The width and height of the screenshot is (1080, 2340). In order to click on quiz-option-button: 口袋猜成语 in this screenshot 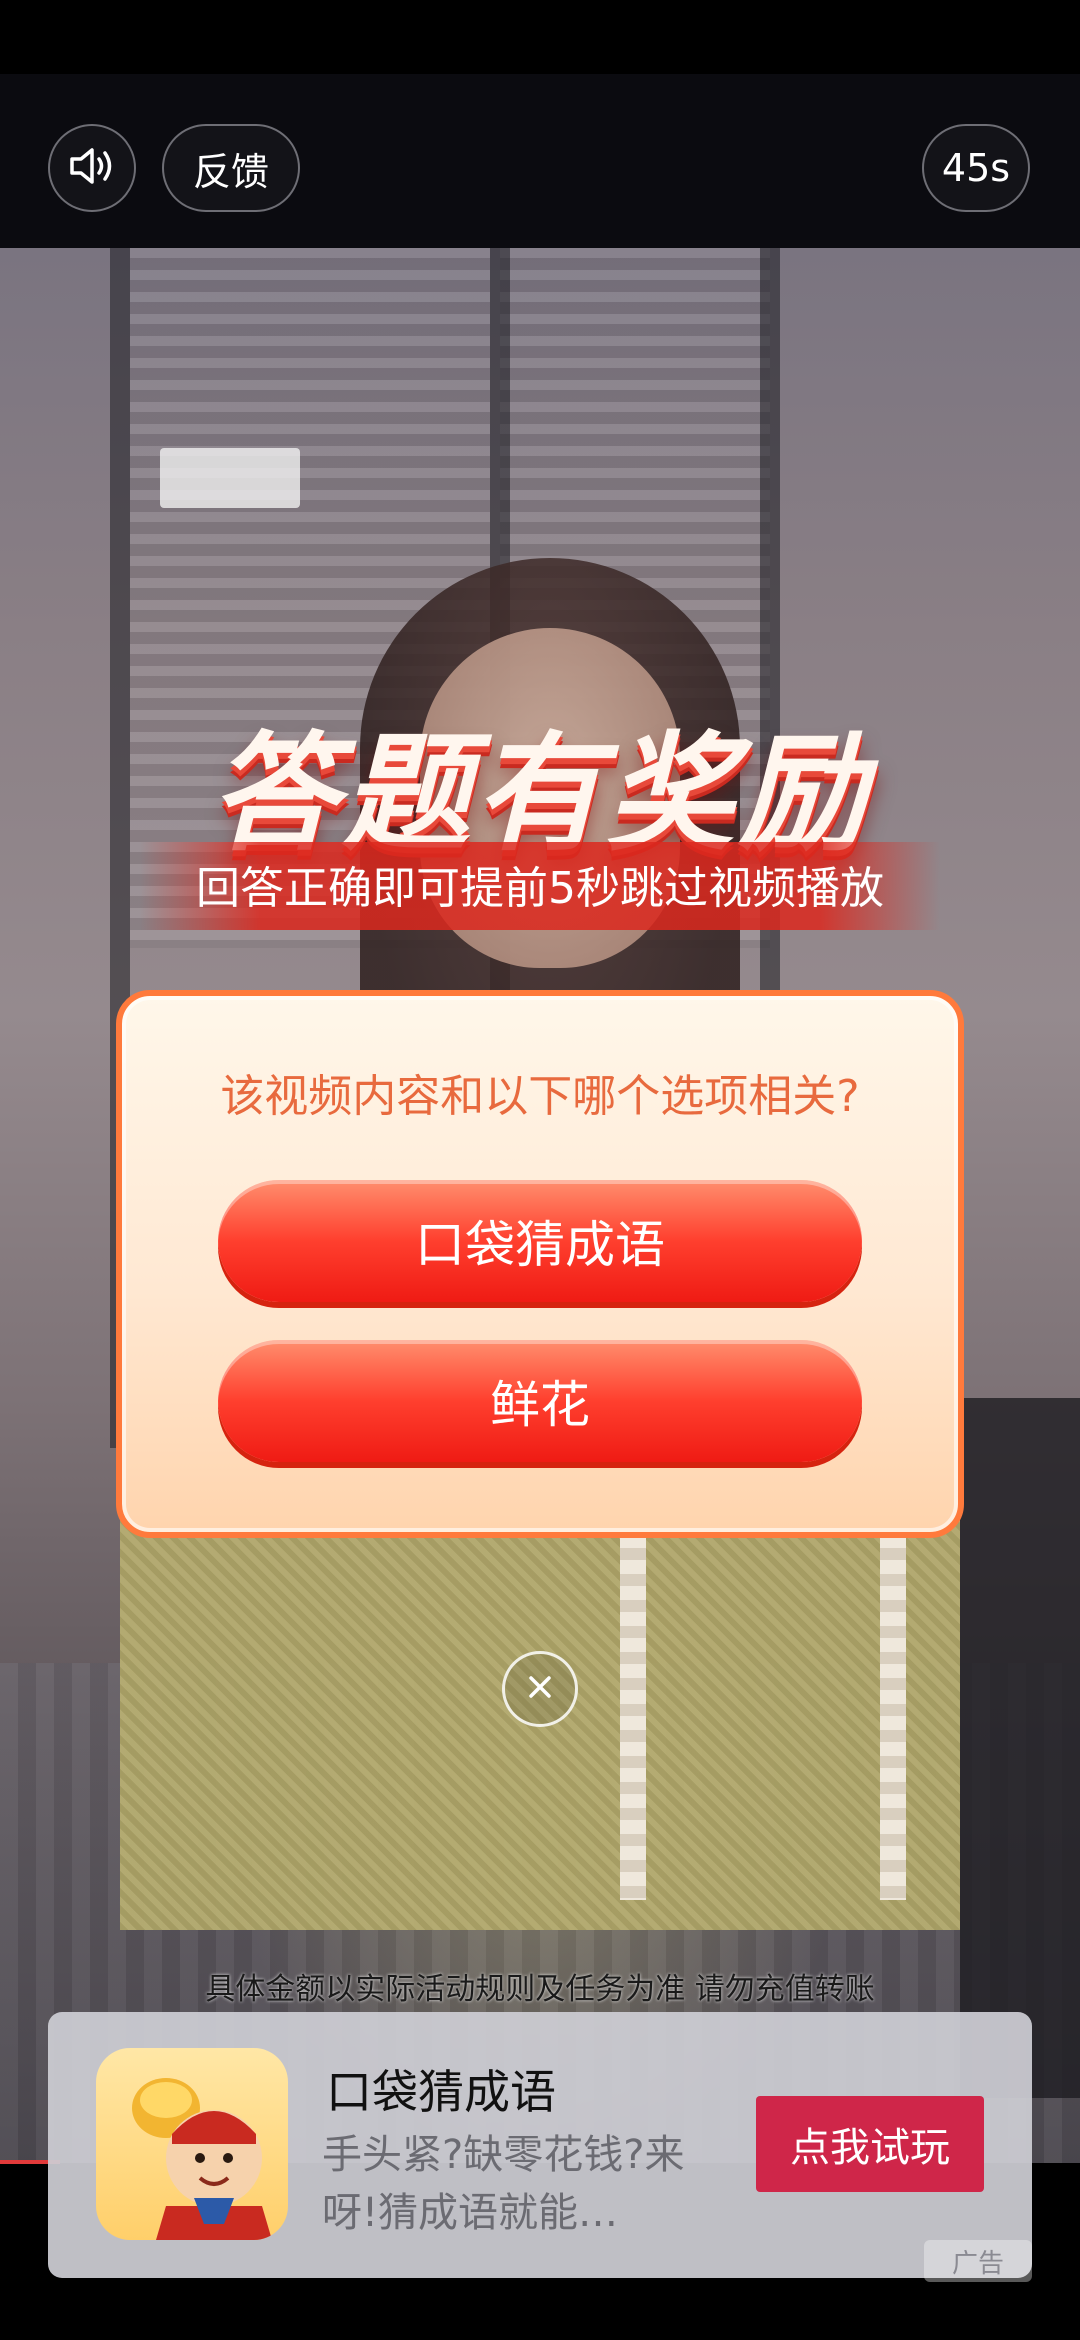, I will do `click(540, 1241)`.